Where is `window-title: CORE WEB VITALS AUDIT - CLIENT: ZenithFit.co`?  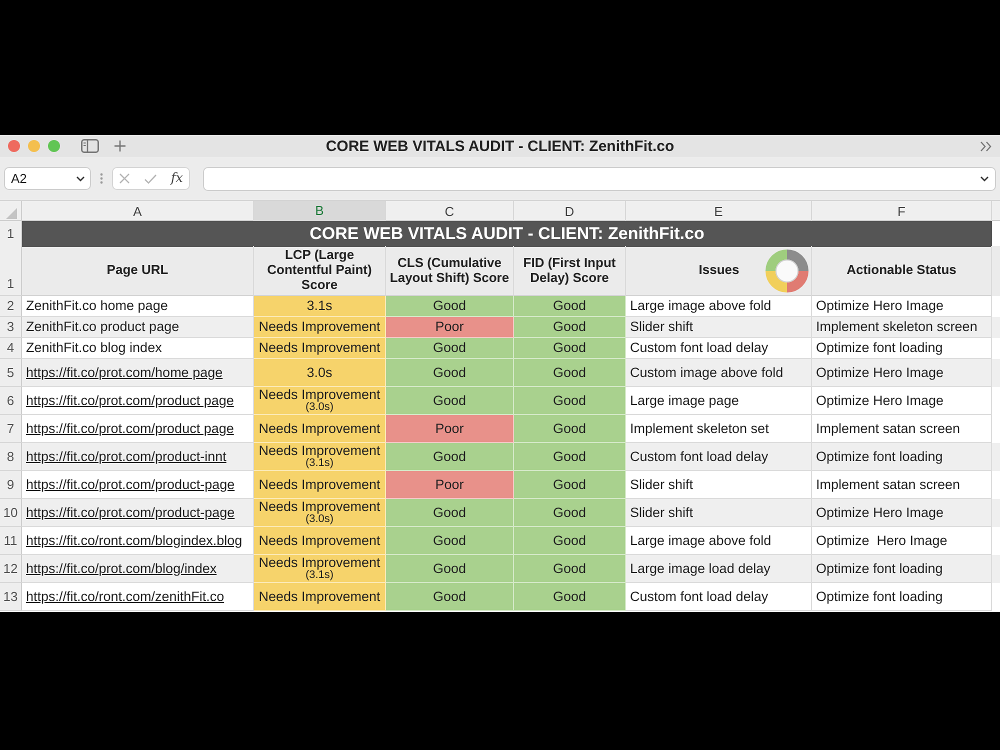
window-title: CORE WEB VITALS AUDIT - CLIENT: ZenithFit.co is located at coordinates (500, 146).